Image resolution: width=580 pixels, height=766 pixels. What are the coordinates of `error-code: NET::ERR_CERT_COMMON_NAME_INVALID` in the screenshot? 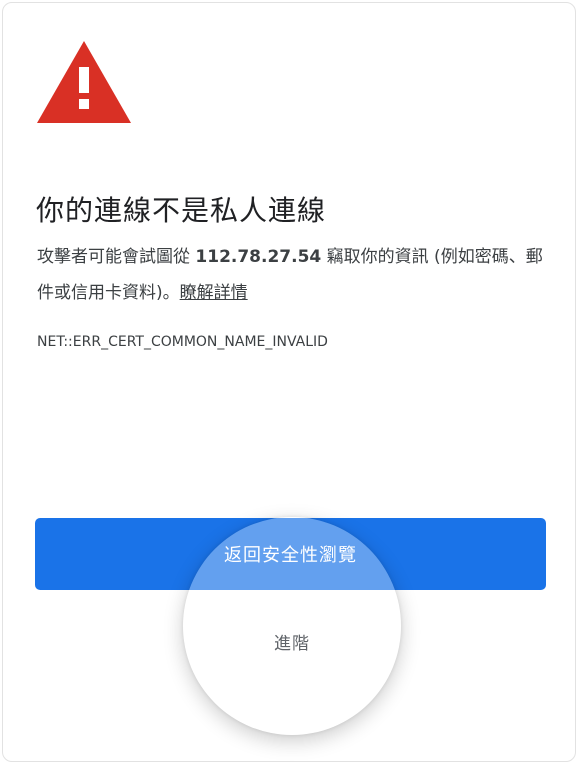 It's located at (182, 342).